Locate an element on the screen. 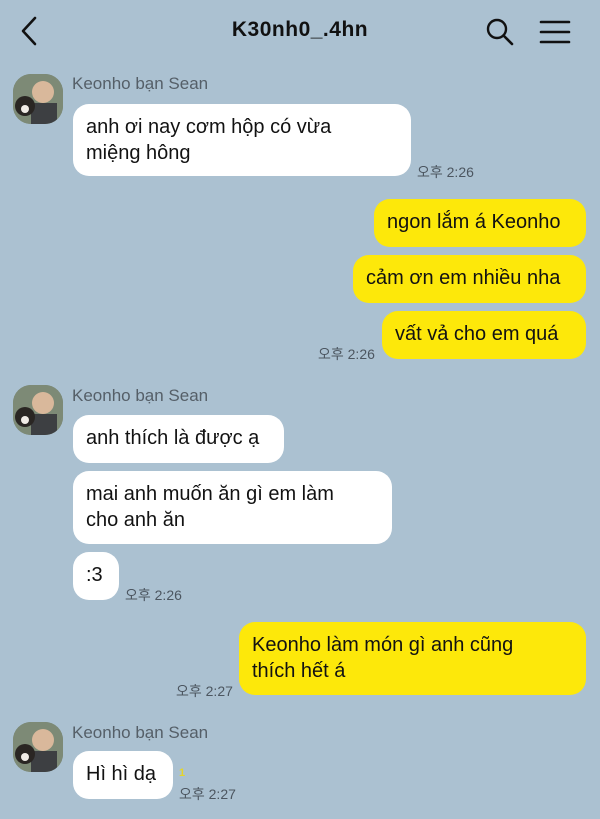  message-bubble: vất vả cho em quá is located at coordinates (484, 335).